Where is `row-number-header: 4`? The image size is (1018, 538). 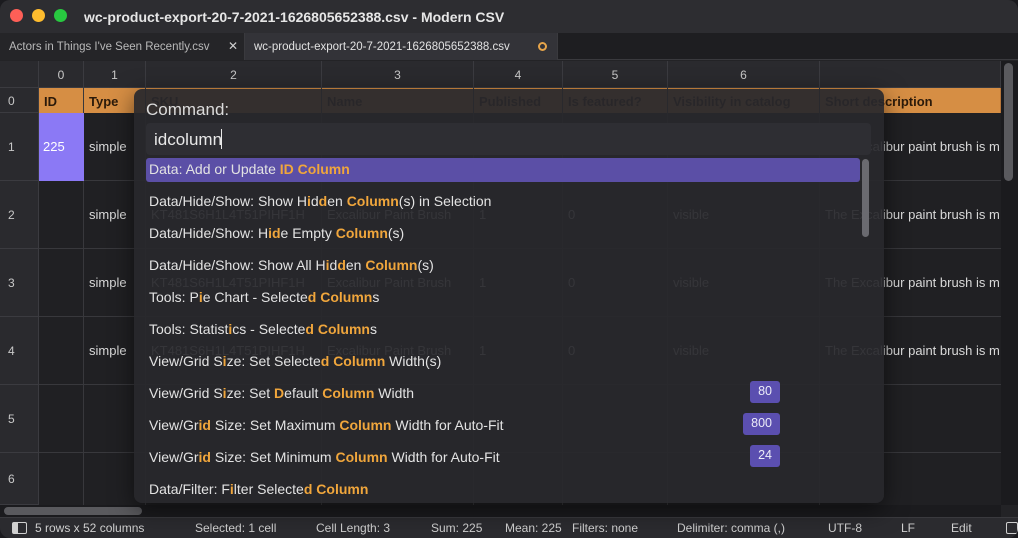 row-number-header: 4 is located at coordinates (19, 351).